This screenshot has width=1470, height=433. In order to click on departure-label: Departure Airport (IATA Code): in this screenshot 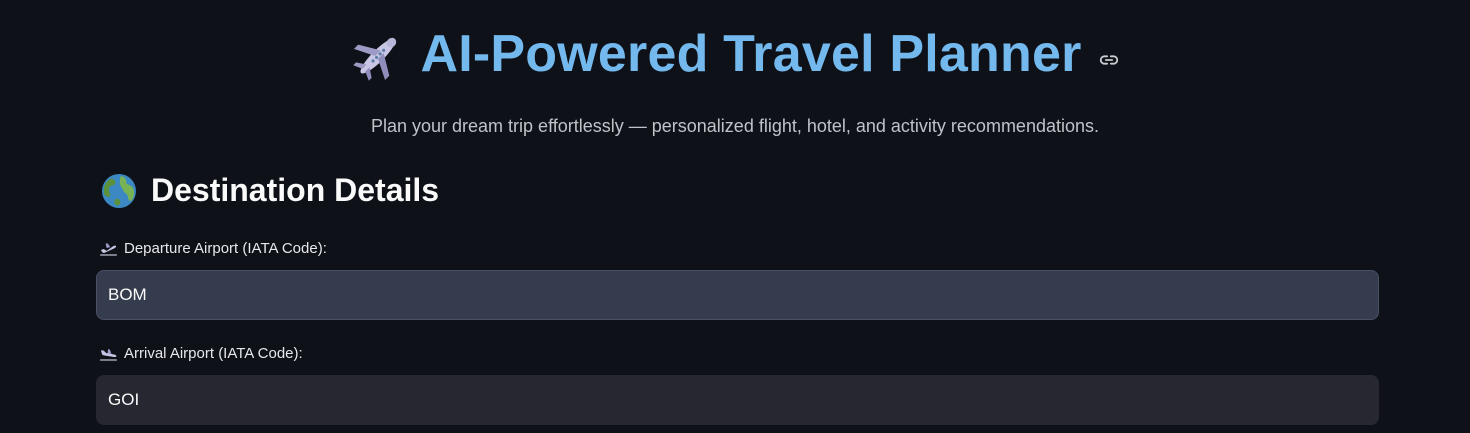, I will do `click(213, 248)`.